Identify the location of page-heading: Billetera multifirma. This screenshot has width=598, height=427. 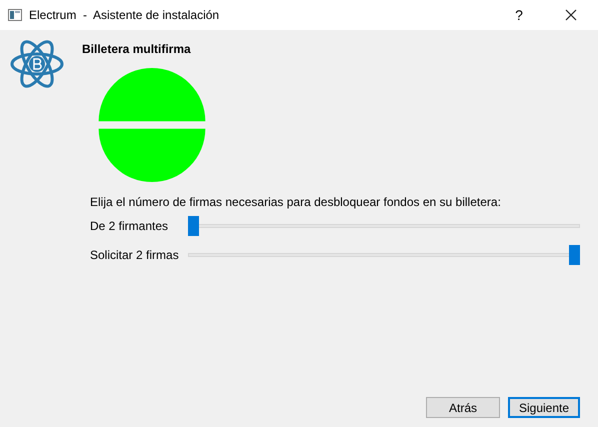
(137, 49).